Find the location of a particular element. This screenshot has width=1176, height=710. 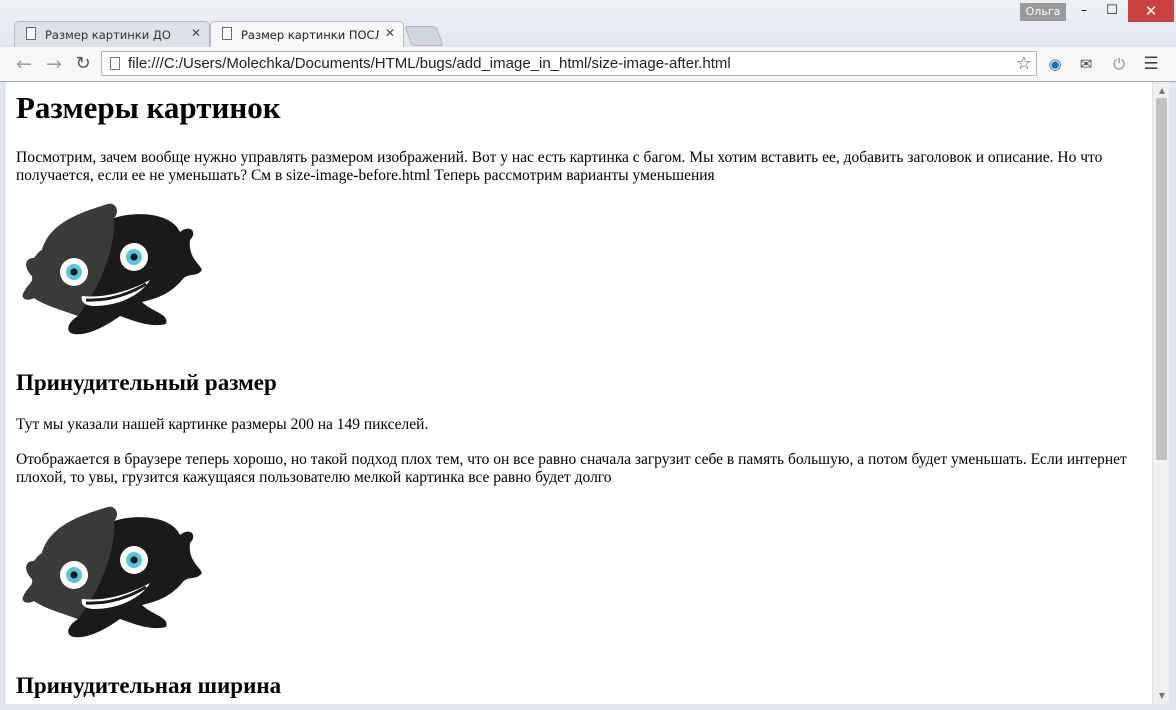

scrollbar-thumb is located at coordinates (1161, 279).